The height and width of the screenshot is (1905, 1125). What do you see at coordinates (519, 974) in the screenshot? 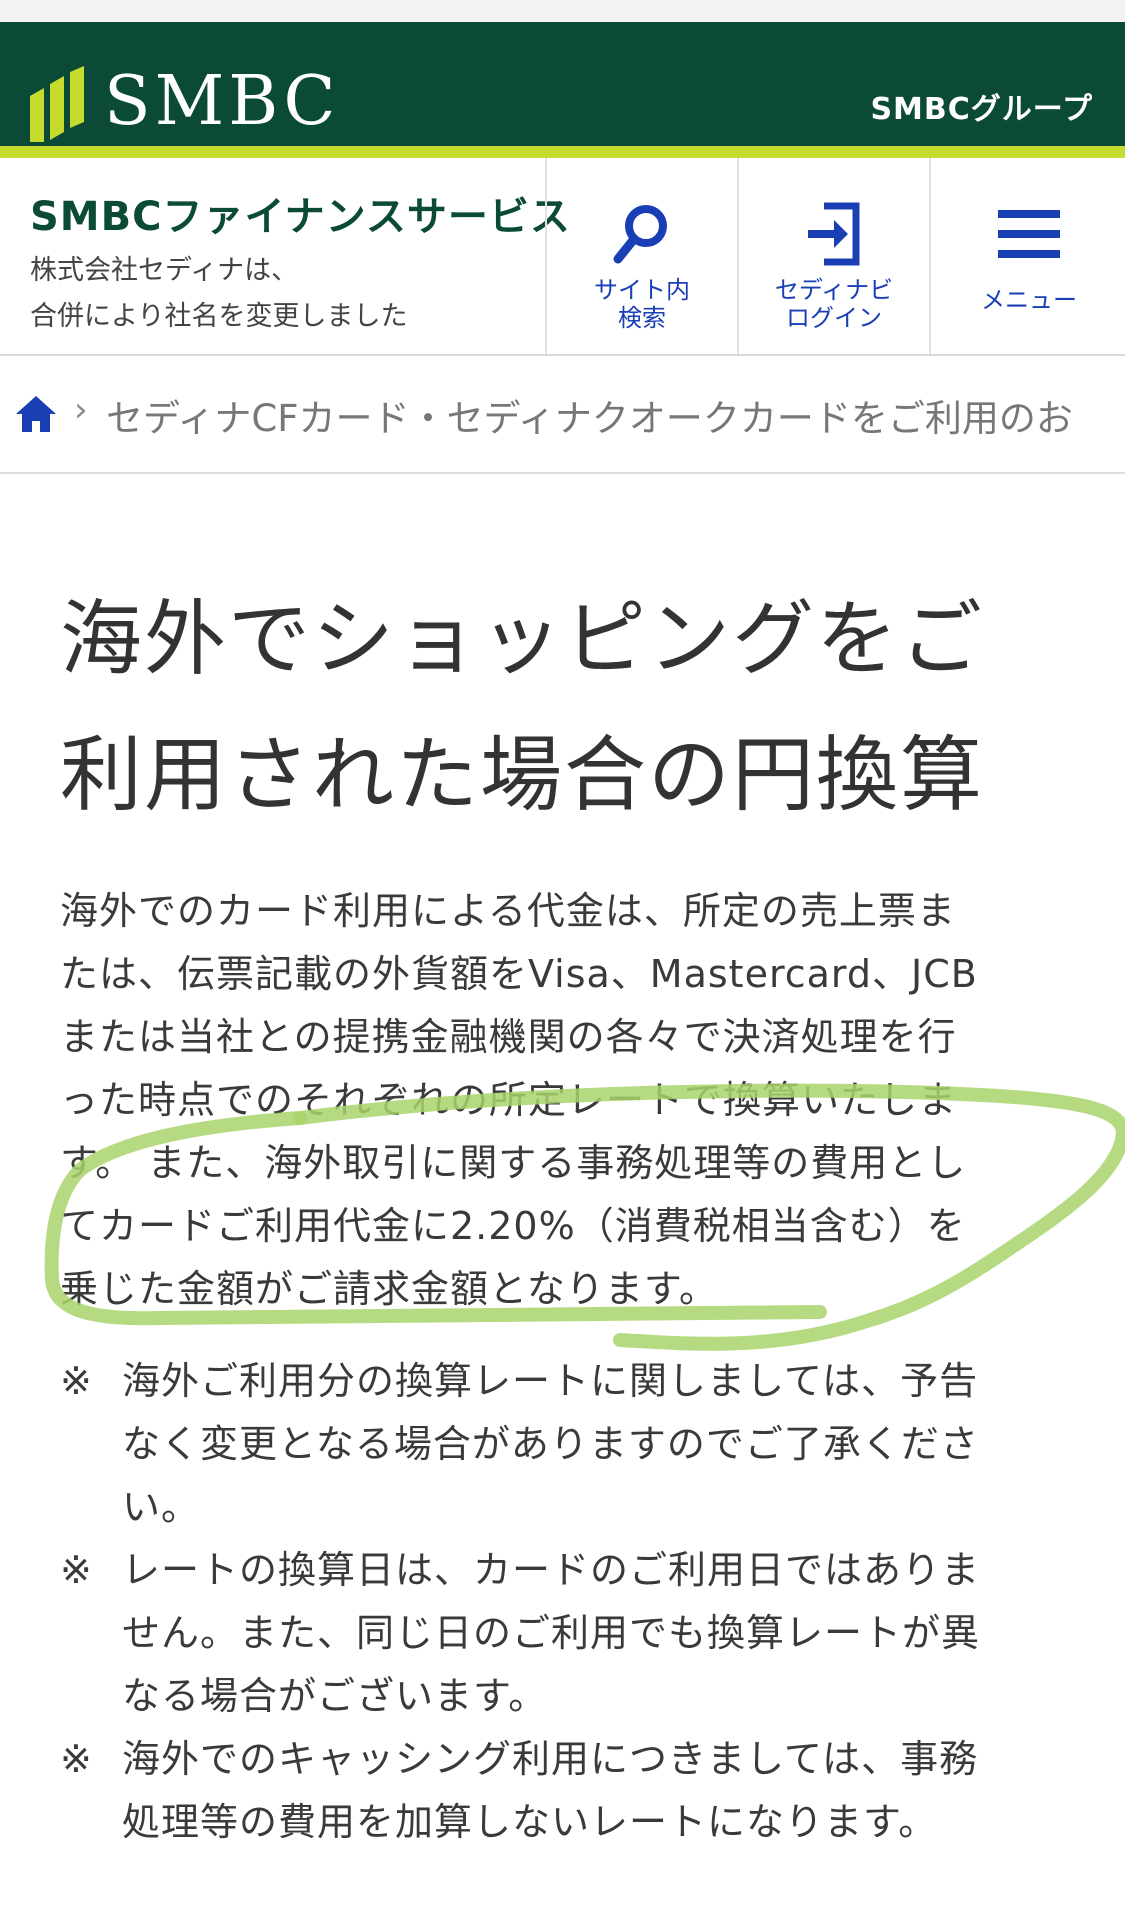
I see `paragraph-line: たは、伝票記載の外貨額をVisa、Mastercard、JCB` at bounding box center [519, 974].